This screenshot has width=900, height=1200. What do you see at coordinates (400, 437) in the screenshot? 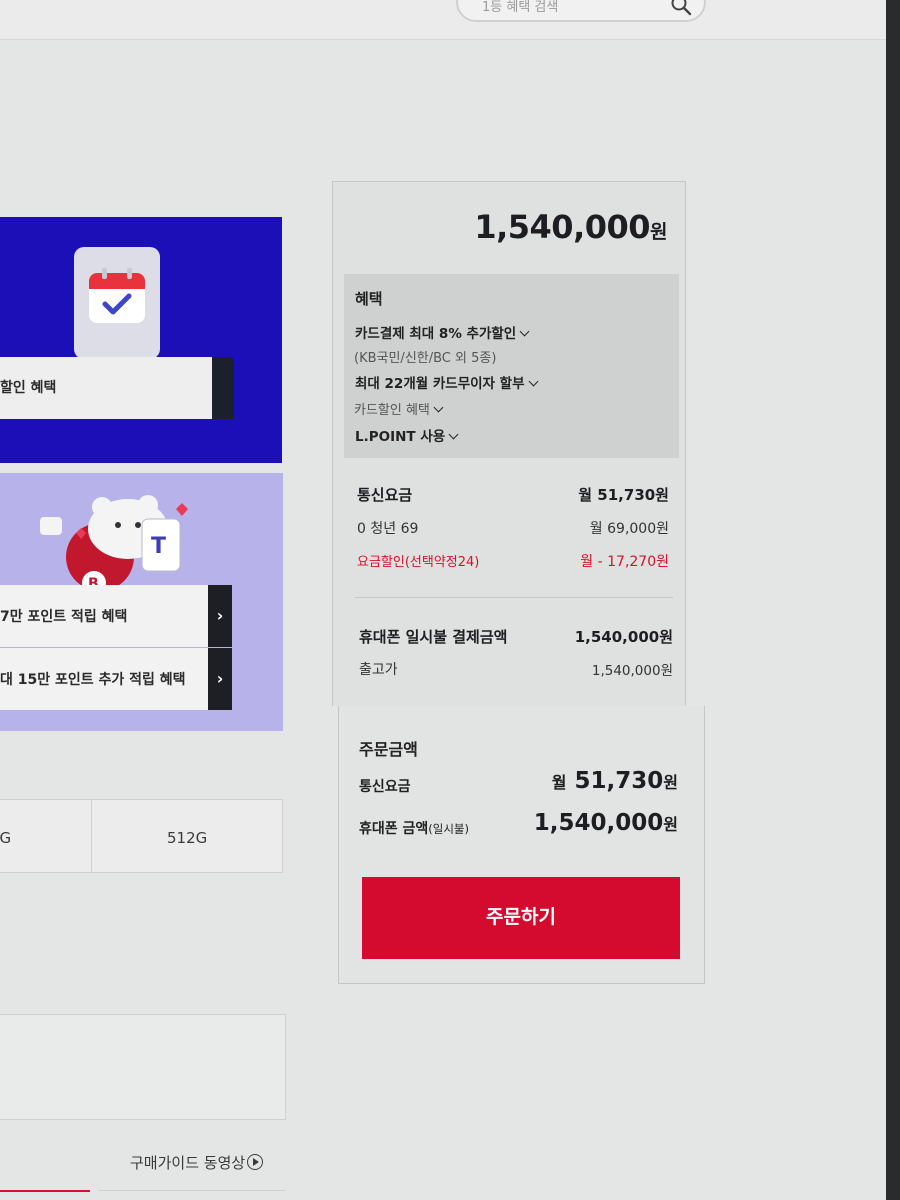
I see `benefit-lpoint-label: L.POINT 사용` at bounding box center [400, 437].